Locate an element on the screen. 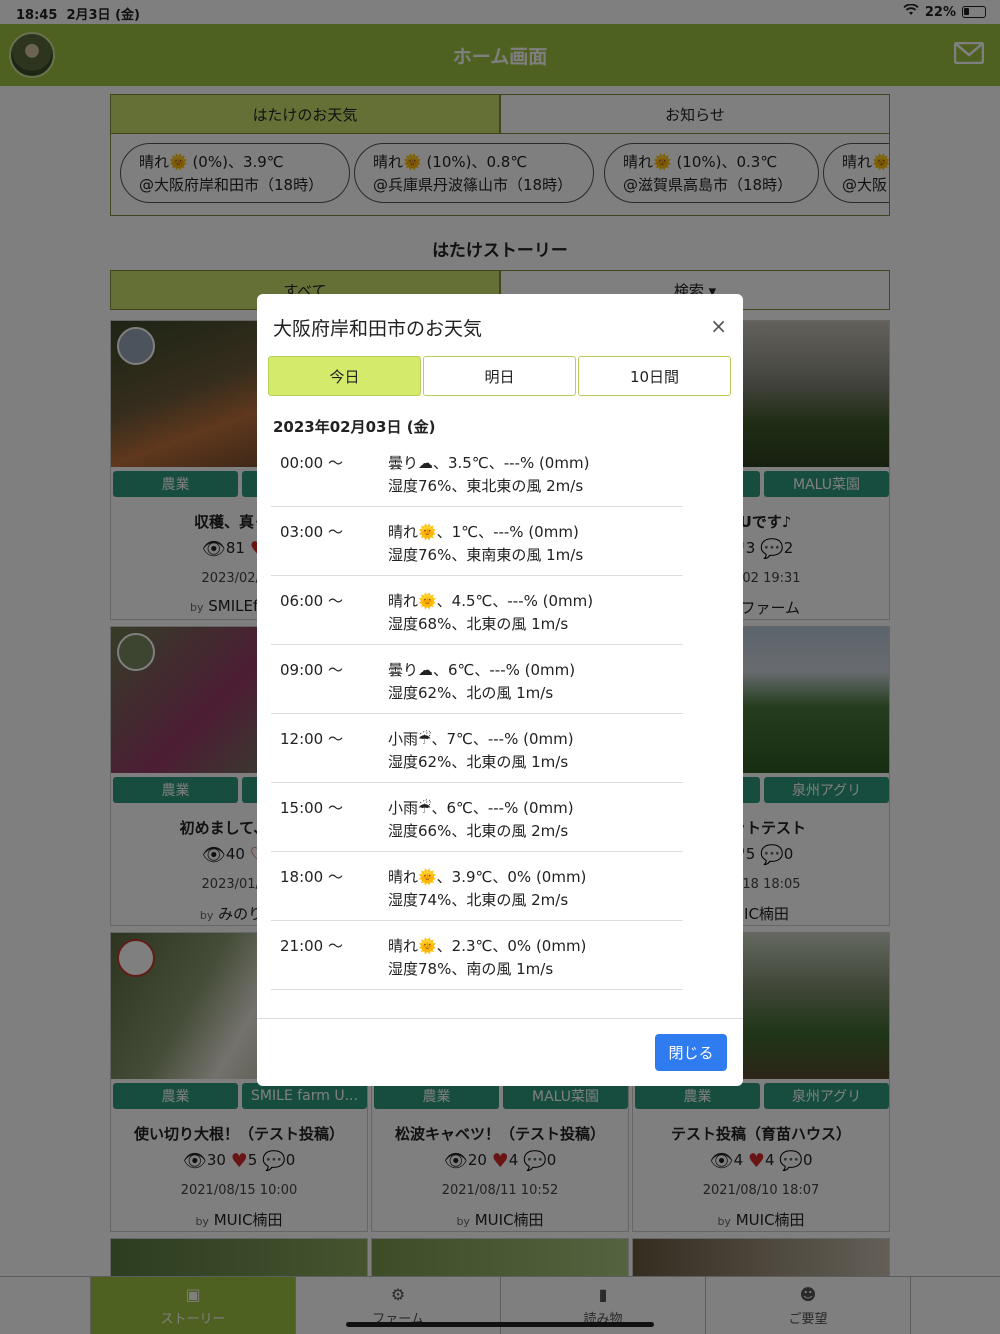 The width and height of the screenshot is (1000, 1334). forecast-time: 12:00 〜 is located at coordinates (311, 739).